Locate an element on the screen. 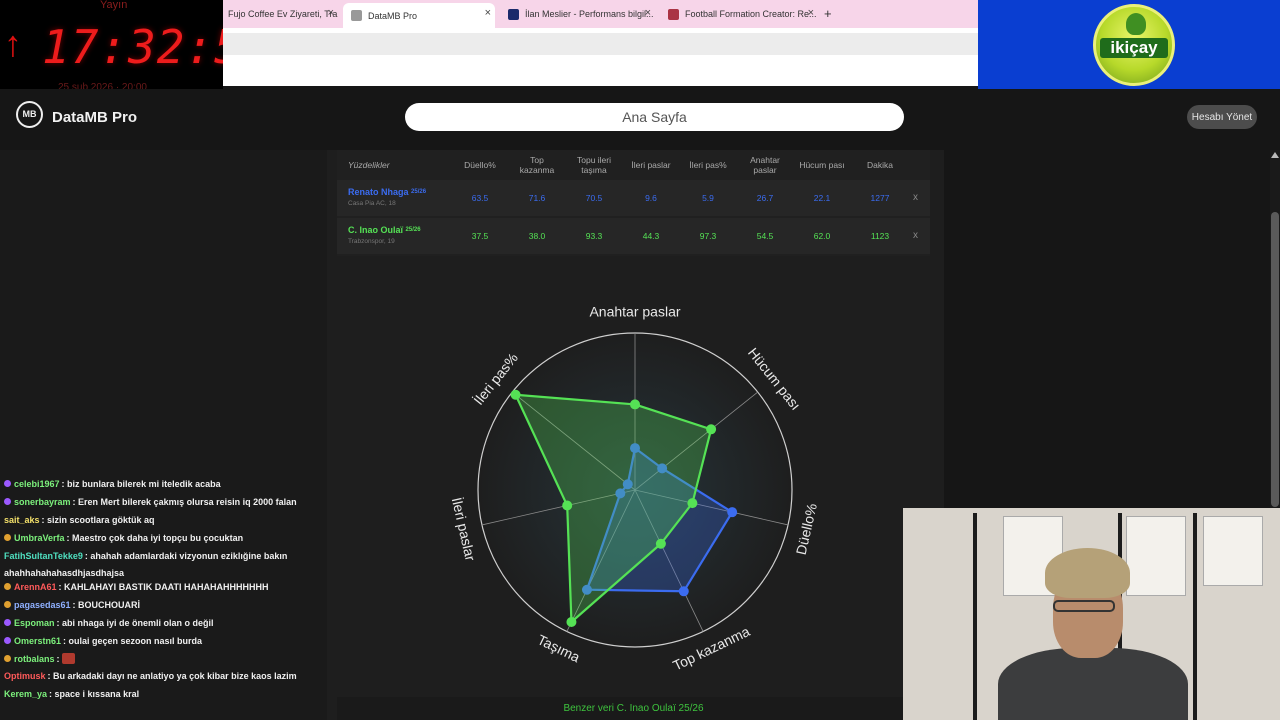 The width and height of the screenshot is (1280, 720). table-cell: 63.5 is located at coordinates (480, 198).